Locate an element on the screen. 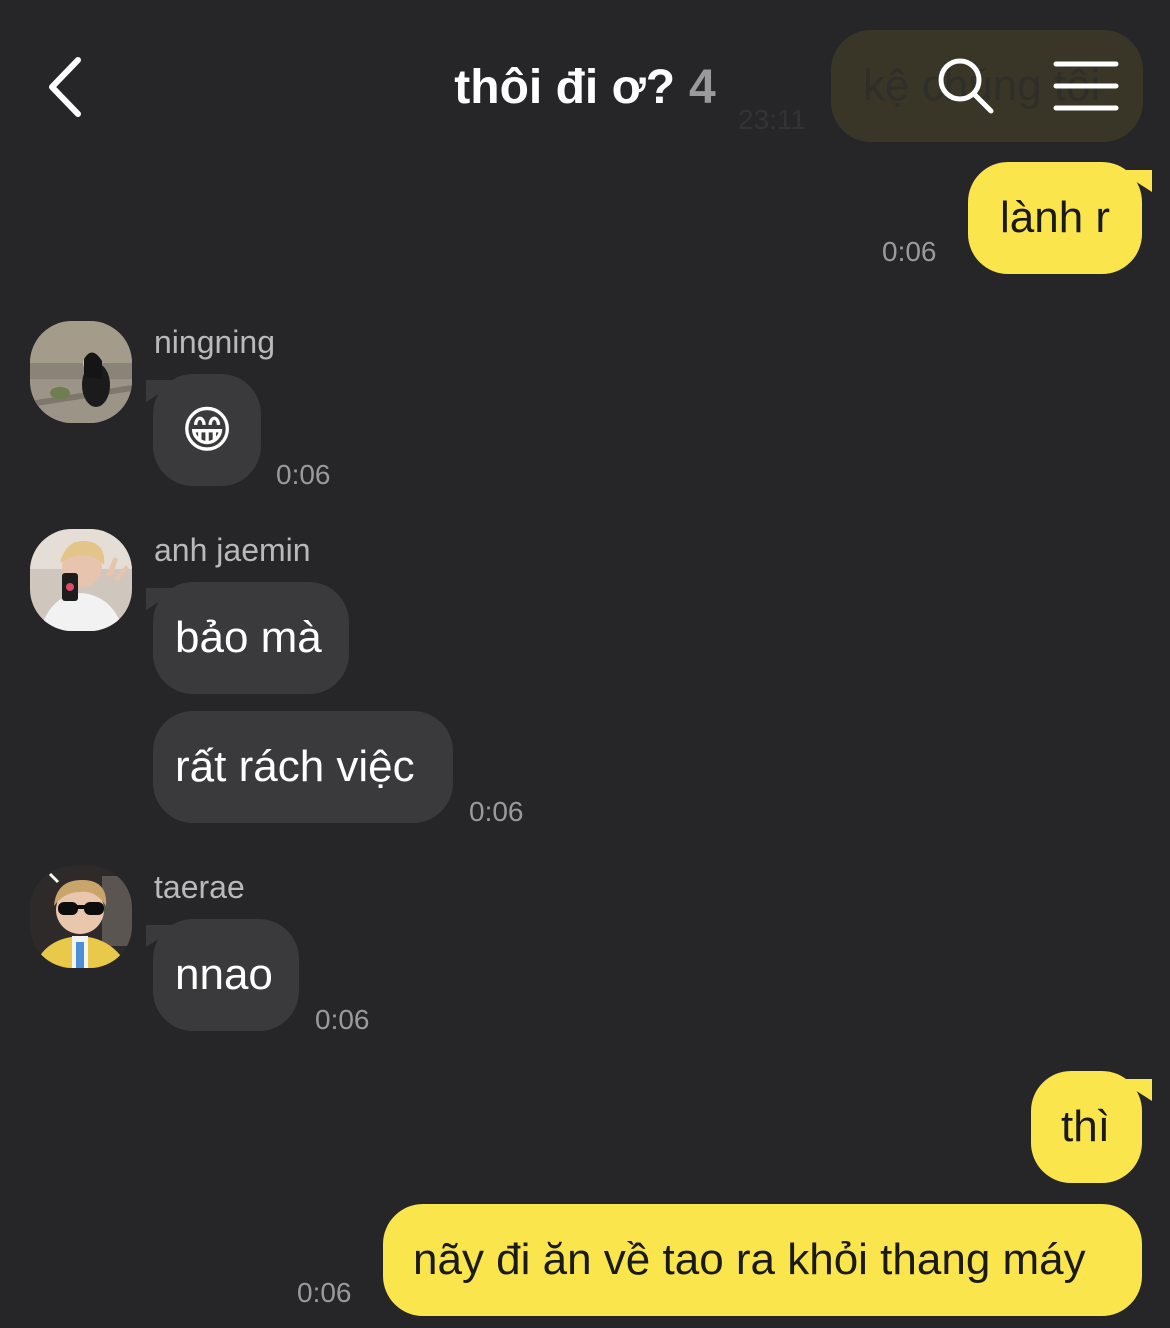  sender-name: ningning is located at coordinates (214, 342).